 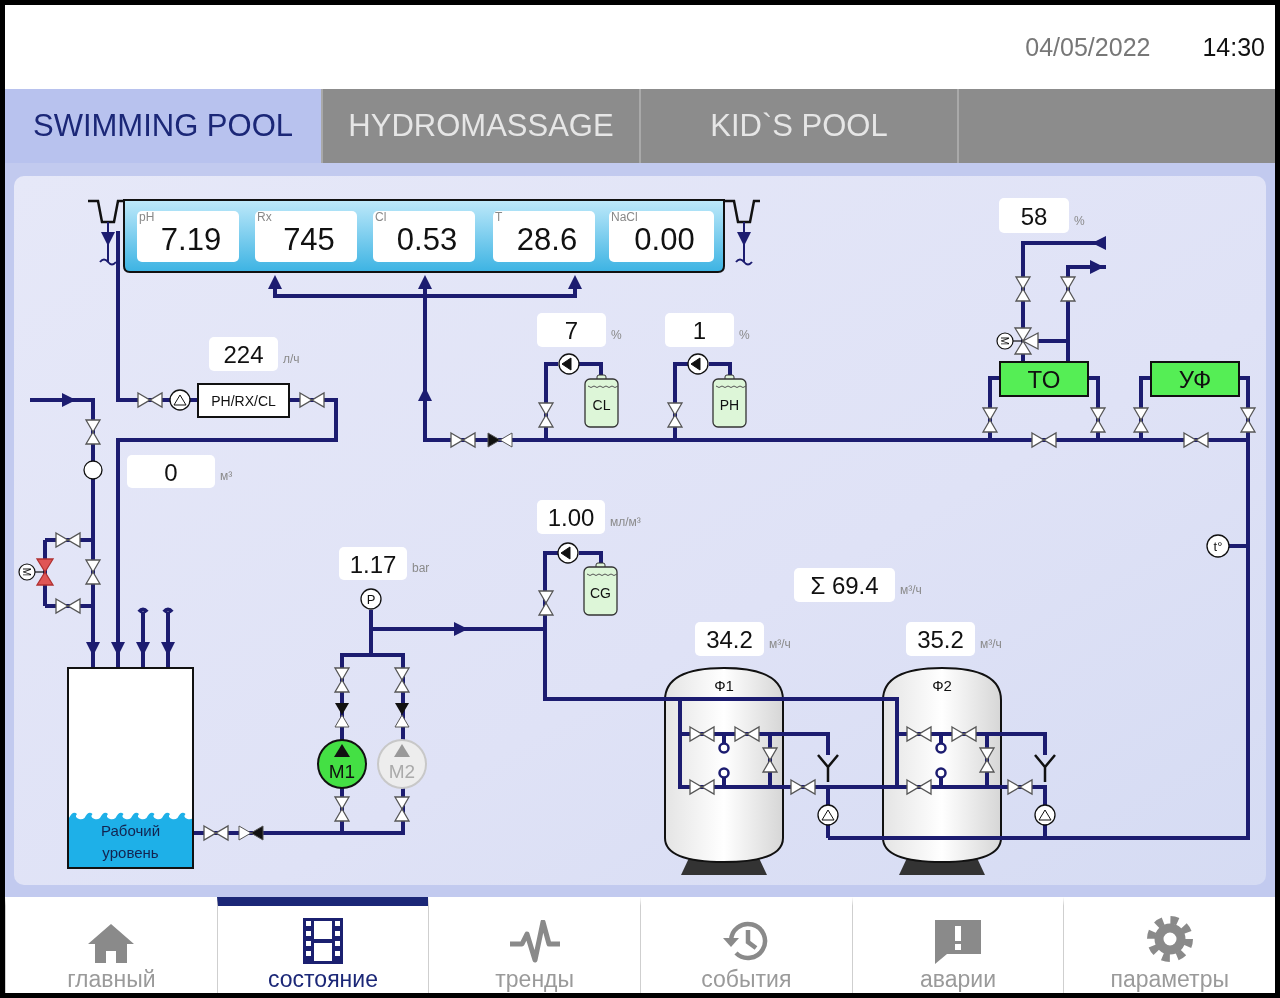 What do you see at coordinates (243, 354) in the screenshot?
I see `value-display: 224` at bounding box center [243, 354].